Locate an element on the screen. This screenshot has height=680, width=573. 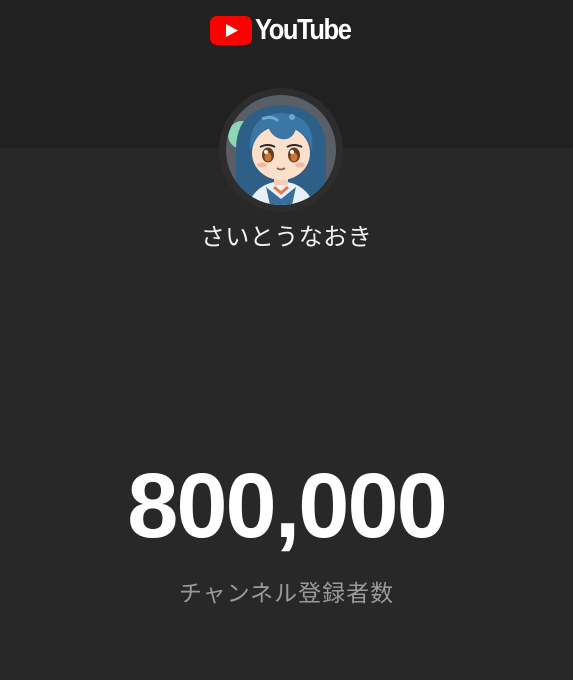
subscriber-count: 800,000 is located at coordinates (287, 506).